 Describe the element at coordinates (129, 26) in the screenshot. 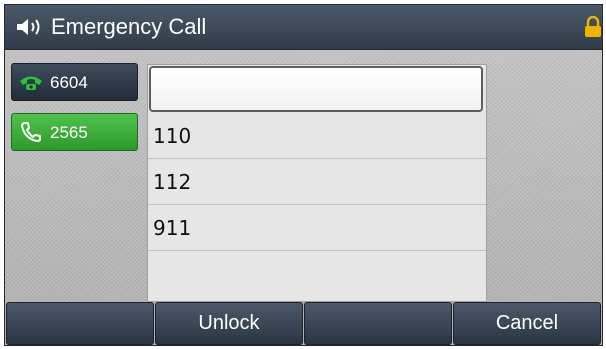

I see `page-title: Emergency Call` at that location.